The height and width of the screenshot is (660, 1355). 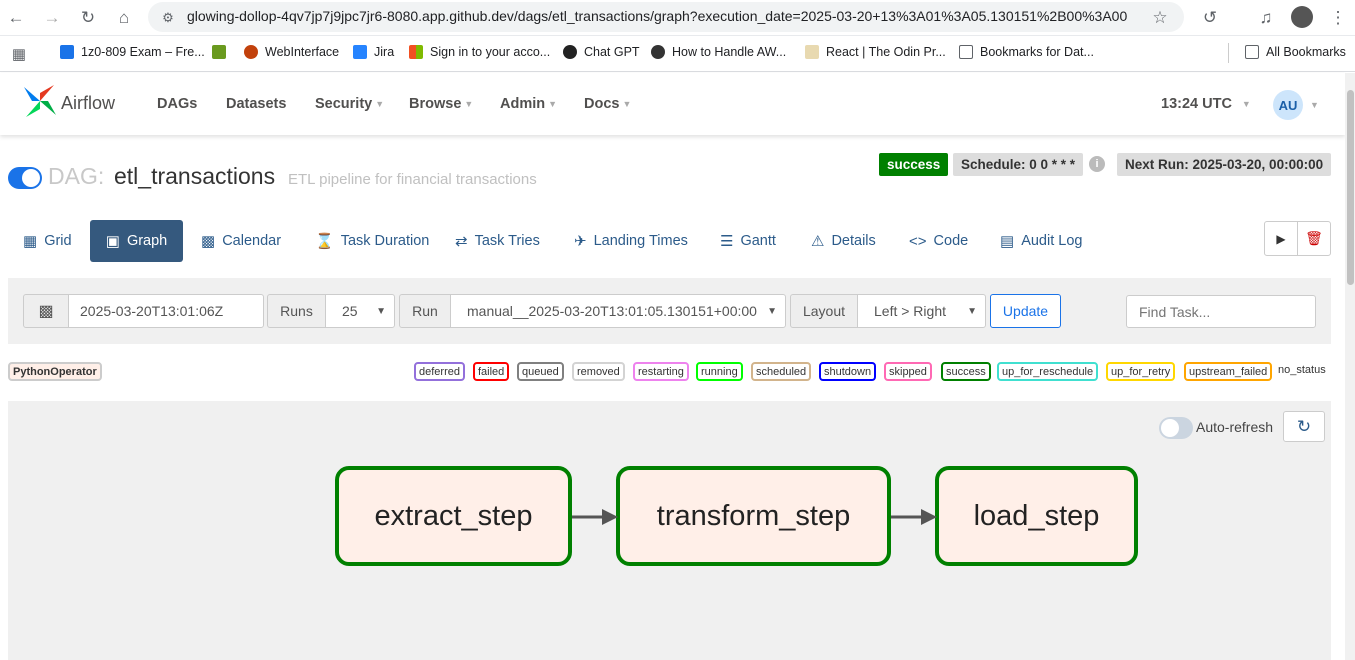 What do you see at coordinates (461, 241) in the screenshot?
I see `repeat-icon: ⇄` at bounding box center [461, 241].